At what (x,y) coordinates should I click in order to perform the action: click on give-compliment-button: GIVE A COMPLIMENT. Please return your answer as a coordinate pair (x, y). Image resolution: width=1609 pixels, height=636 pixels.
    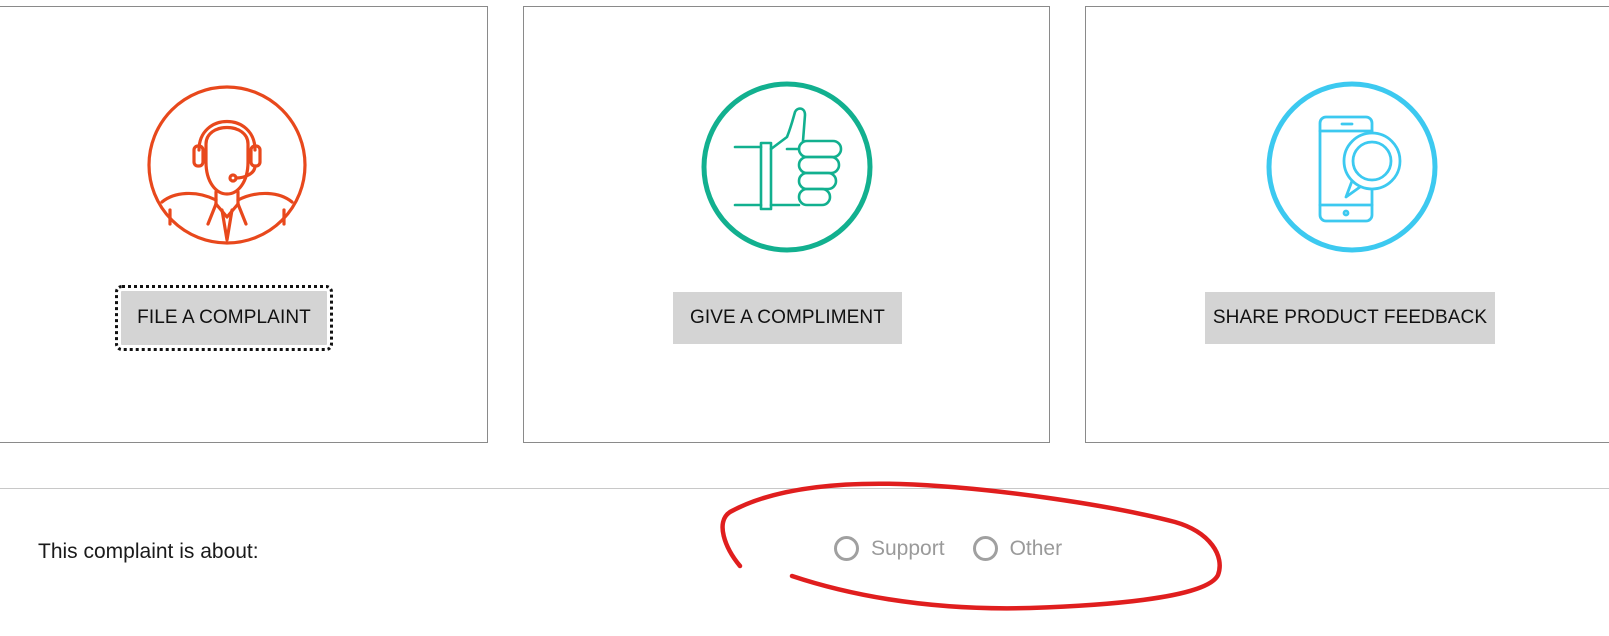
    Looking at the image, I should click on (787, 318).